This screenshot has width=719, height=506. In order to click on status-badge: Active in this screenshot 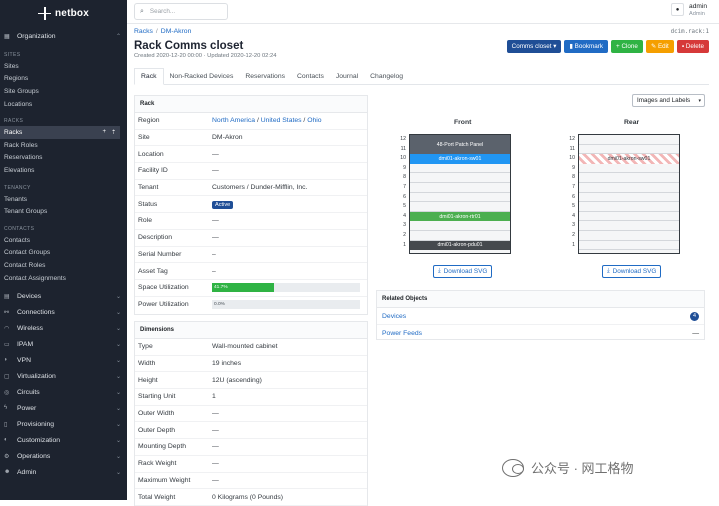, I will do `click(223, 204)`.